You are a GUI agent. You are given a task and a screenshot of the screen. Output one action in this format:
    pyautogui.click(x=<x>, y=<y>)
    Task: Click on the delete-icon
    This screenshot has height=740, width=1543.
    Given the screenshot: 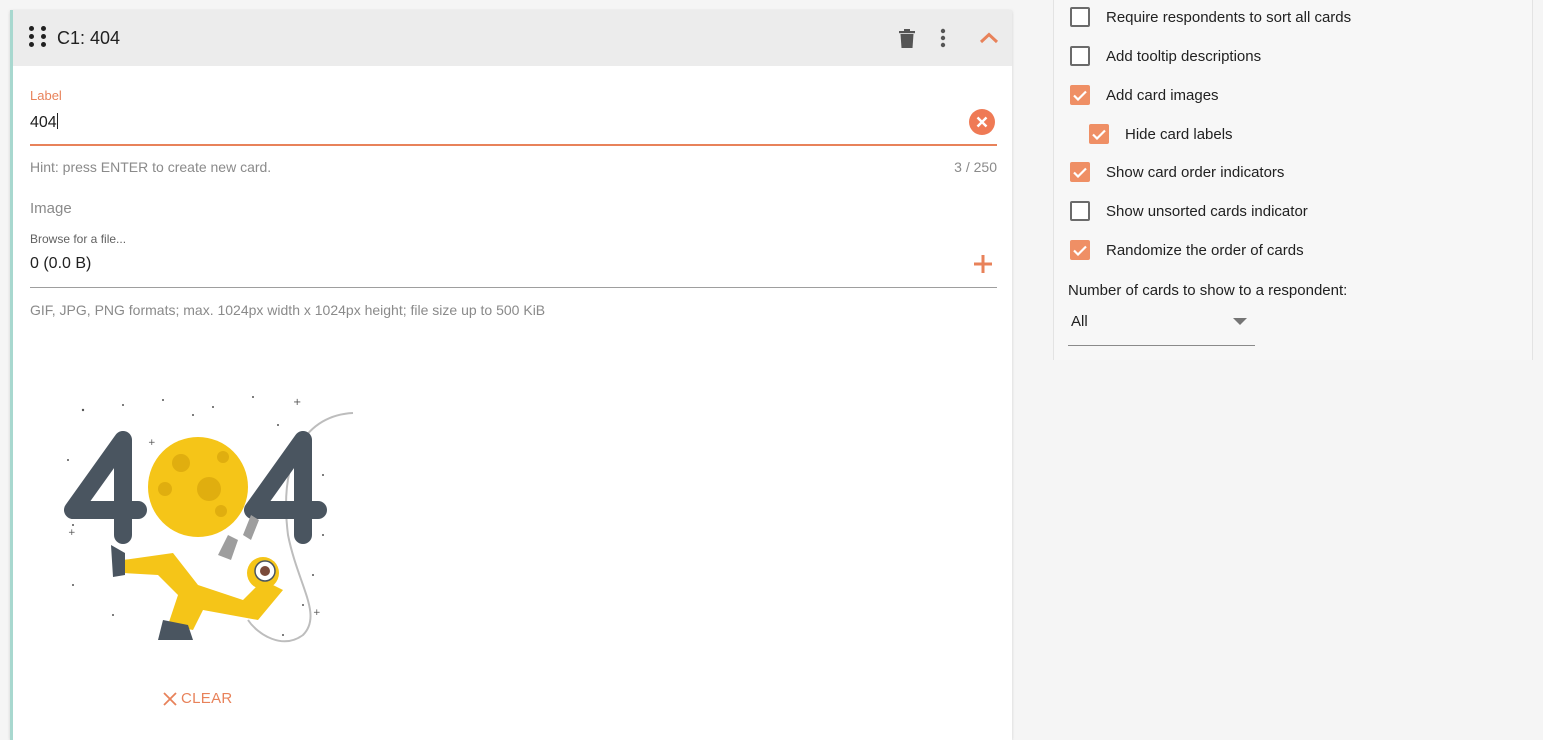 What is the action you would take?
    pyautogui.click(x=907, y=38)
    